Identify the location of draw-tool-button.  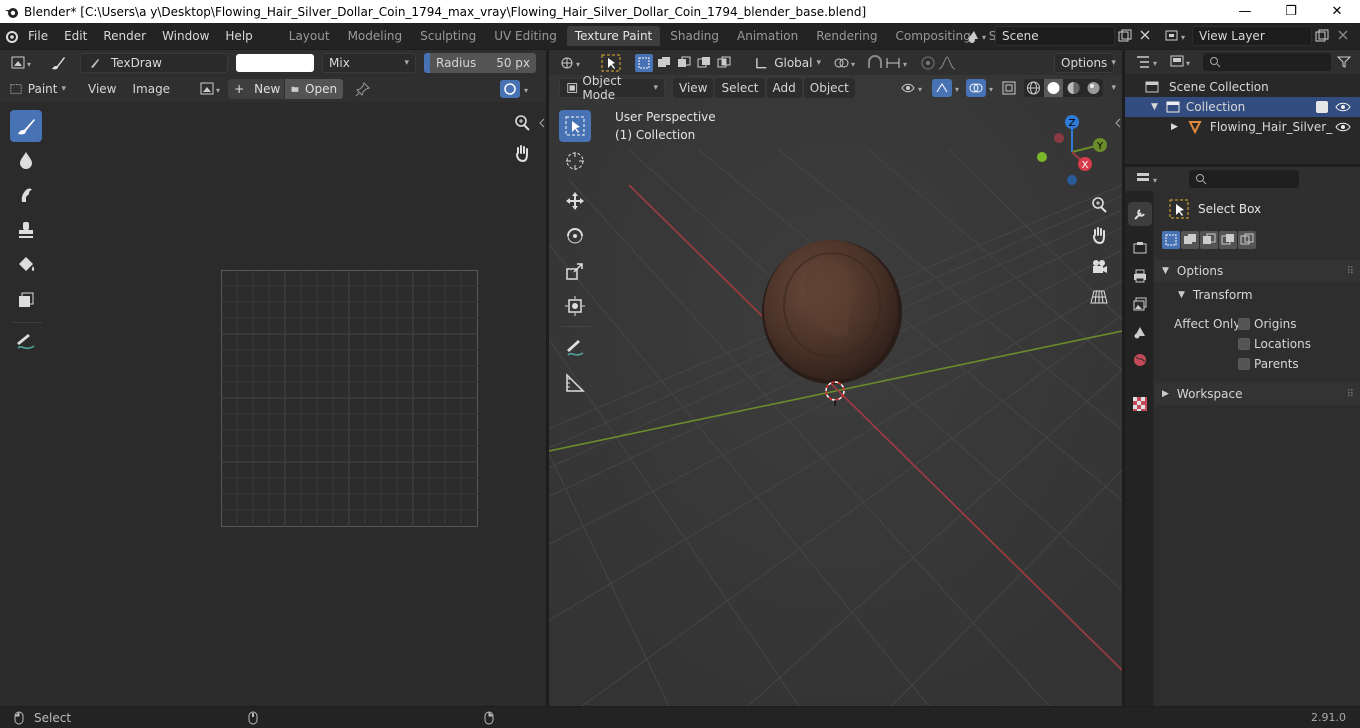
(26, 126).